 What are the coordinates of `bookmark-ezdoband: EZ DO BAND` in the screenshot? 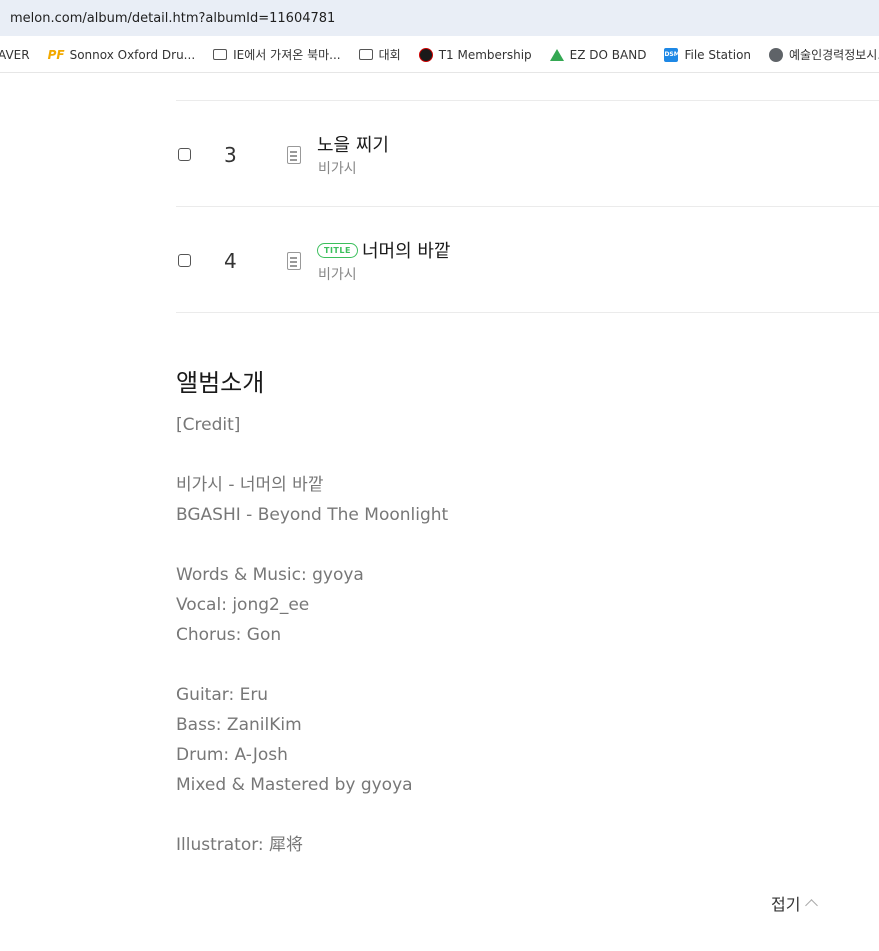 It's located at (598, 54).